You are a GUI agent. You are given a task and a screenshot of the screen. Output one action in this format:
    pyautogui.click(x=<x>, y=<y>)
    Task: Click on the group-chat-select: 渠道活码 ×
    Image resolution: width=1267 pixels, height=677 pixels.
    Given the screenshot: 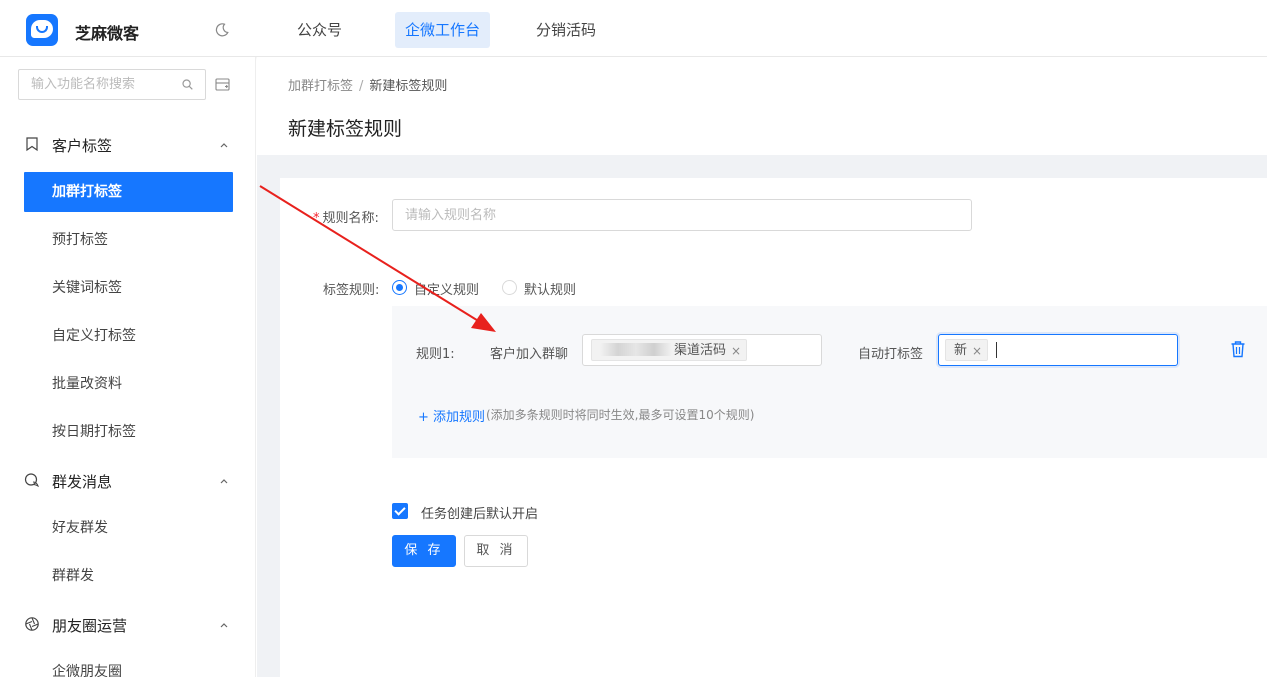 What is the action you would take?
    pyautogui.click(x=702, y=350)
    